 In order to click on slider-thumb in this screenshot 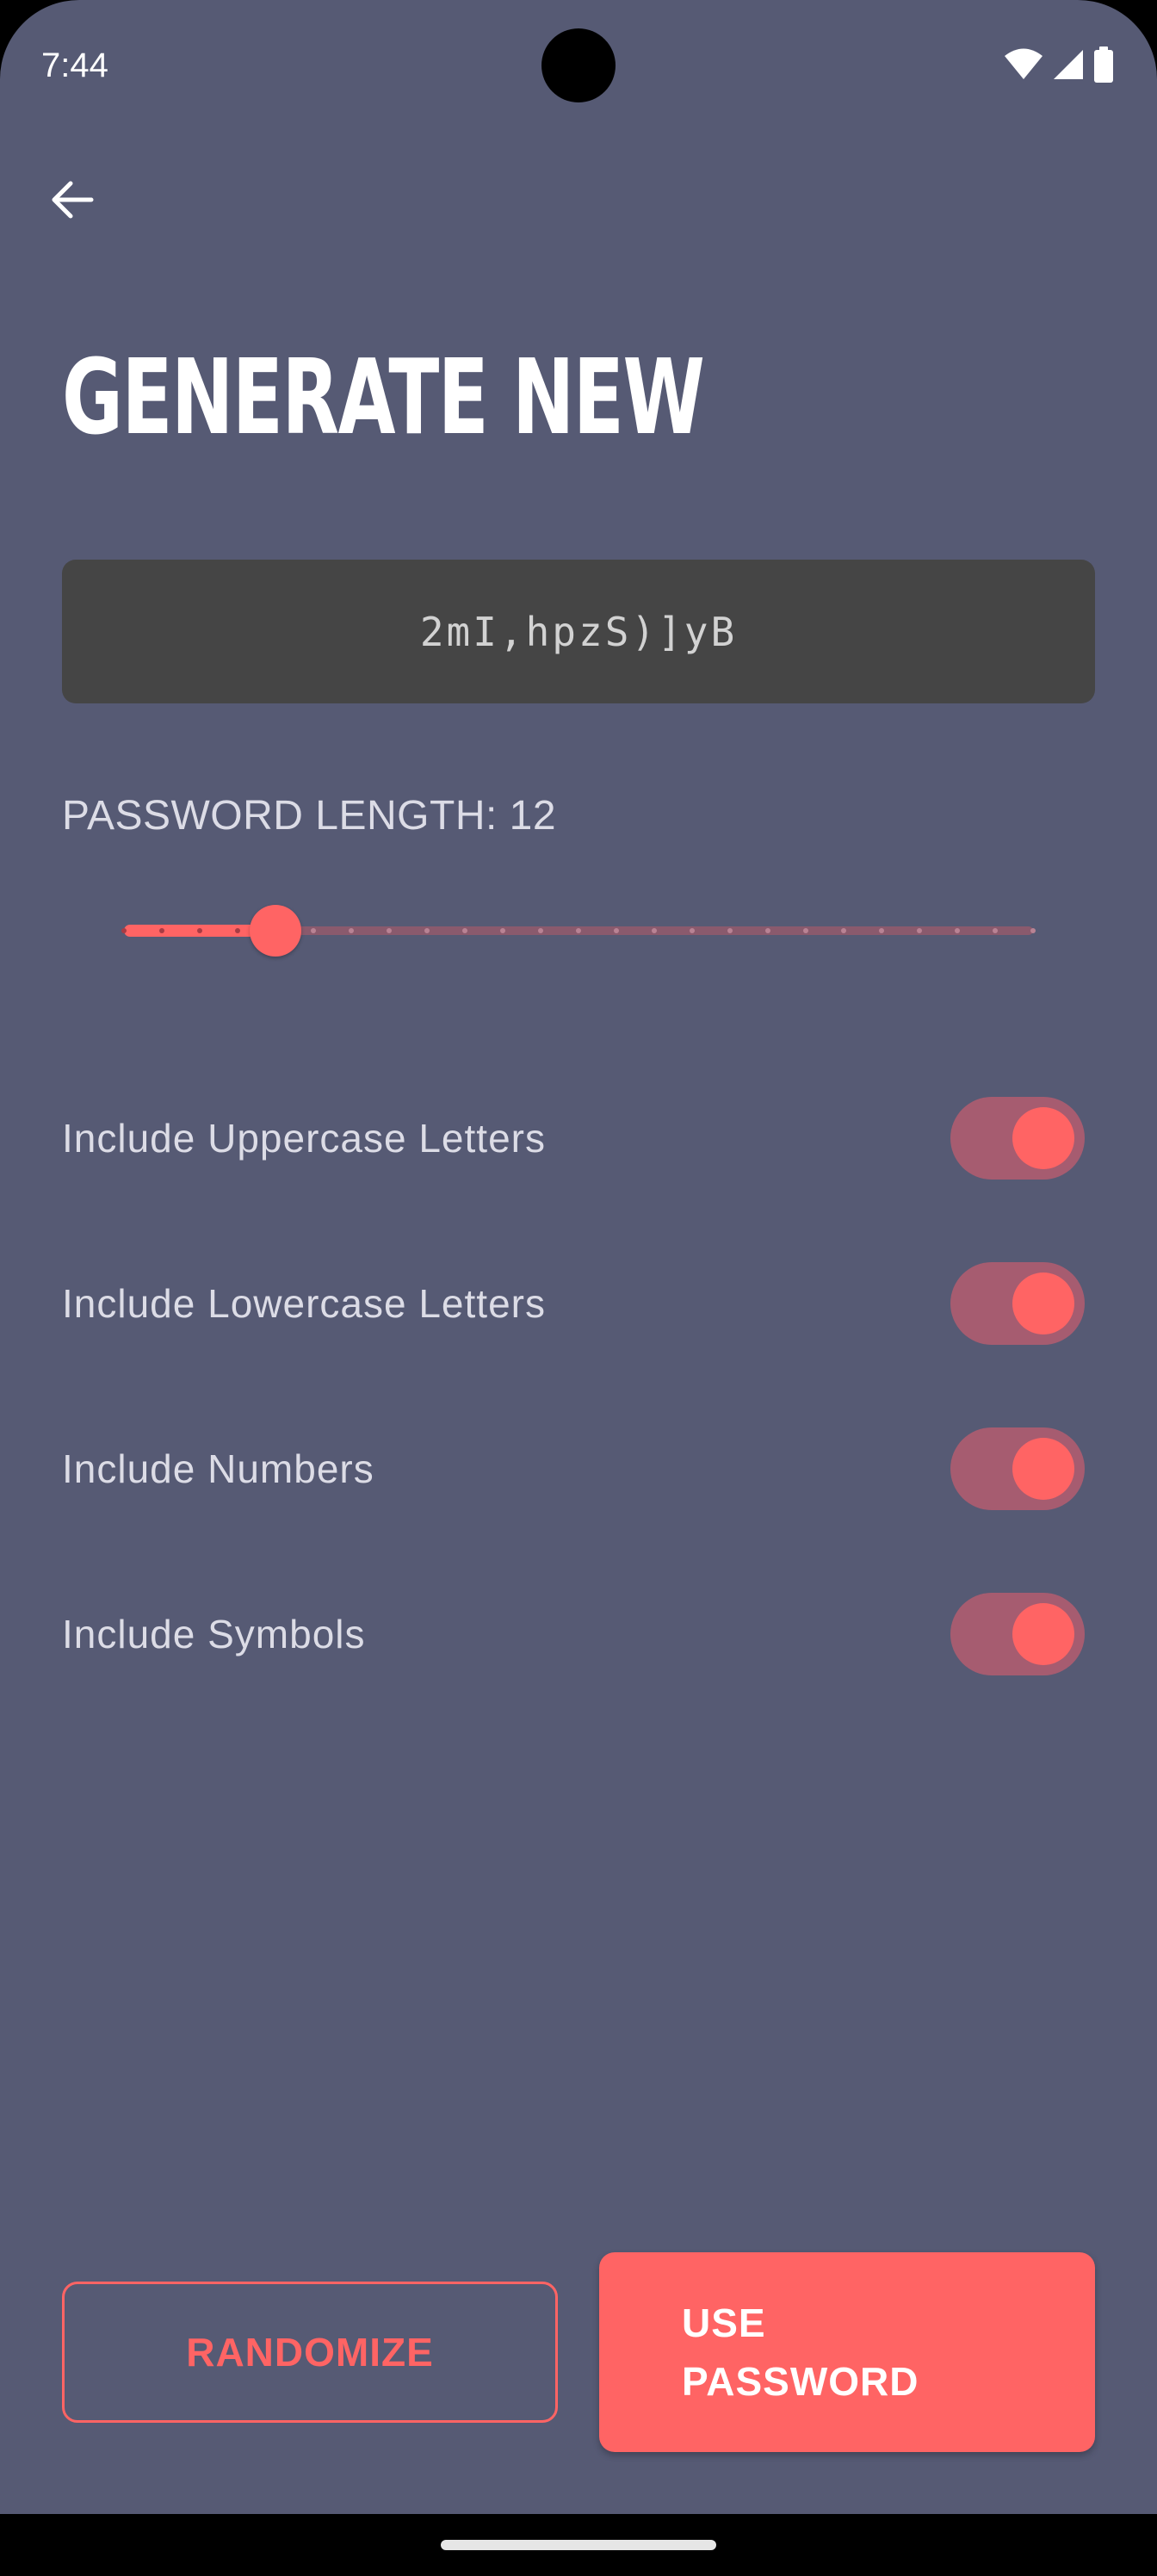, I will do `click(276, 931)`.